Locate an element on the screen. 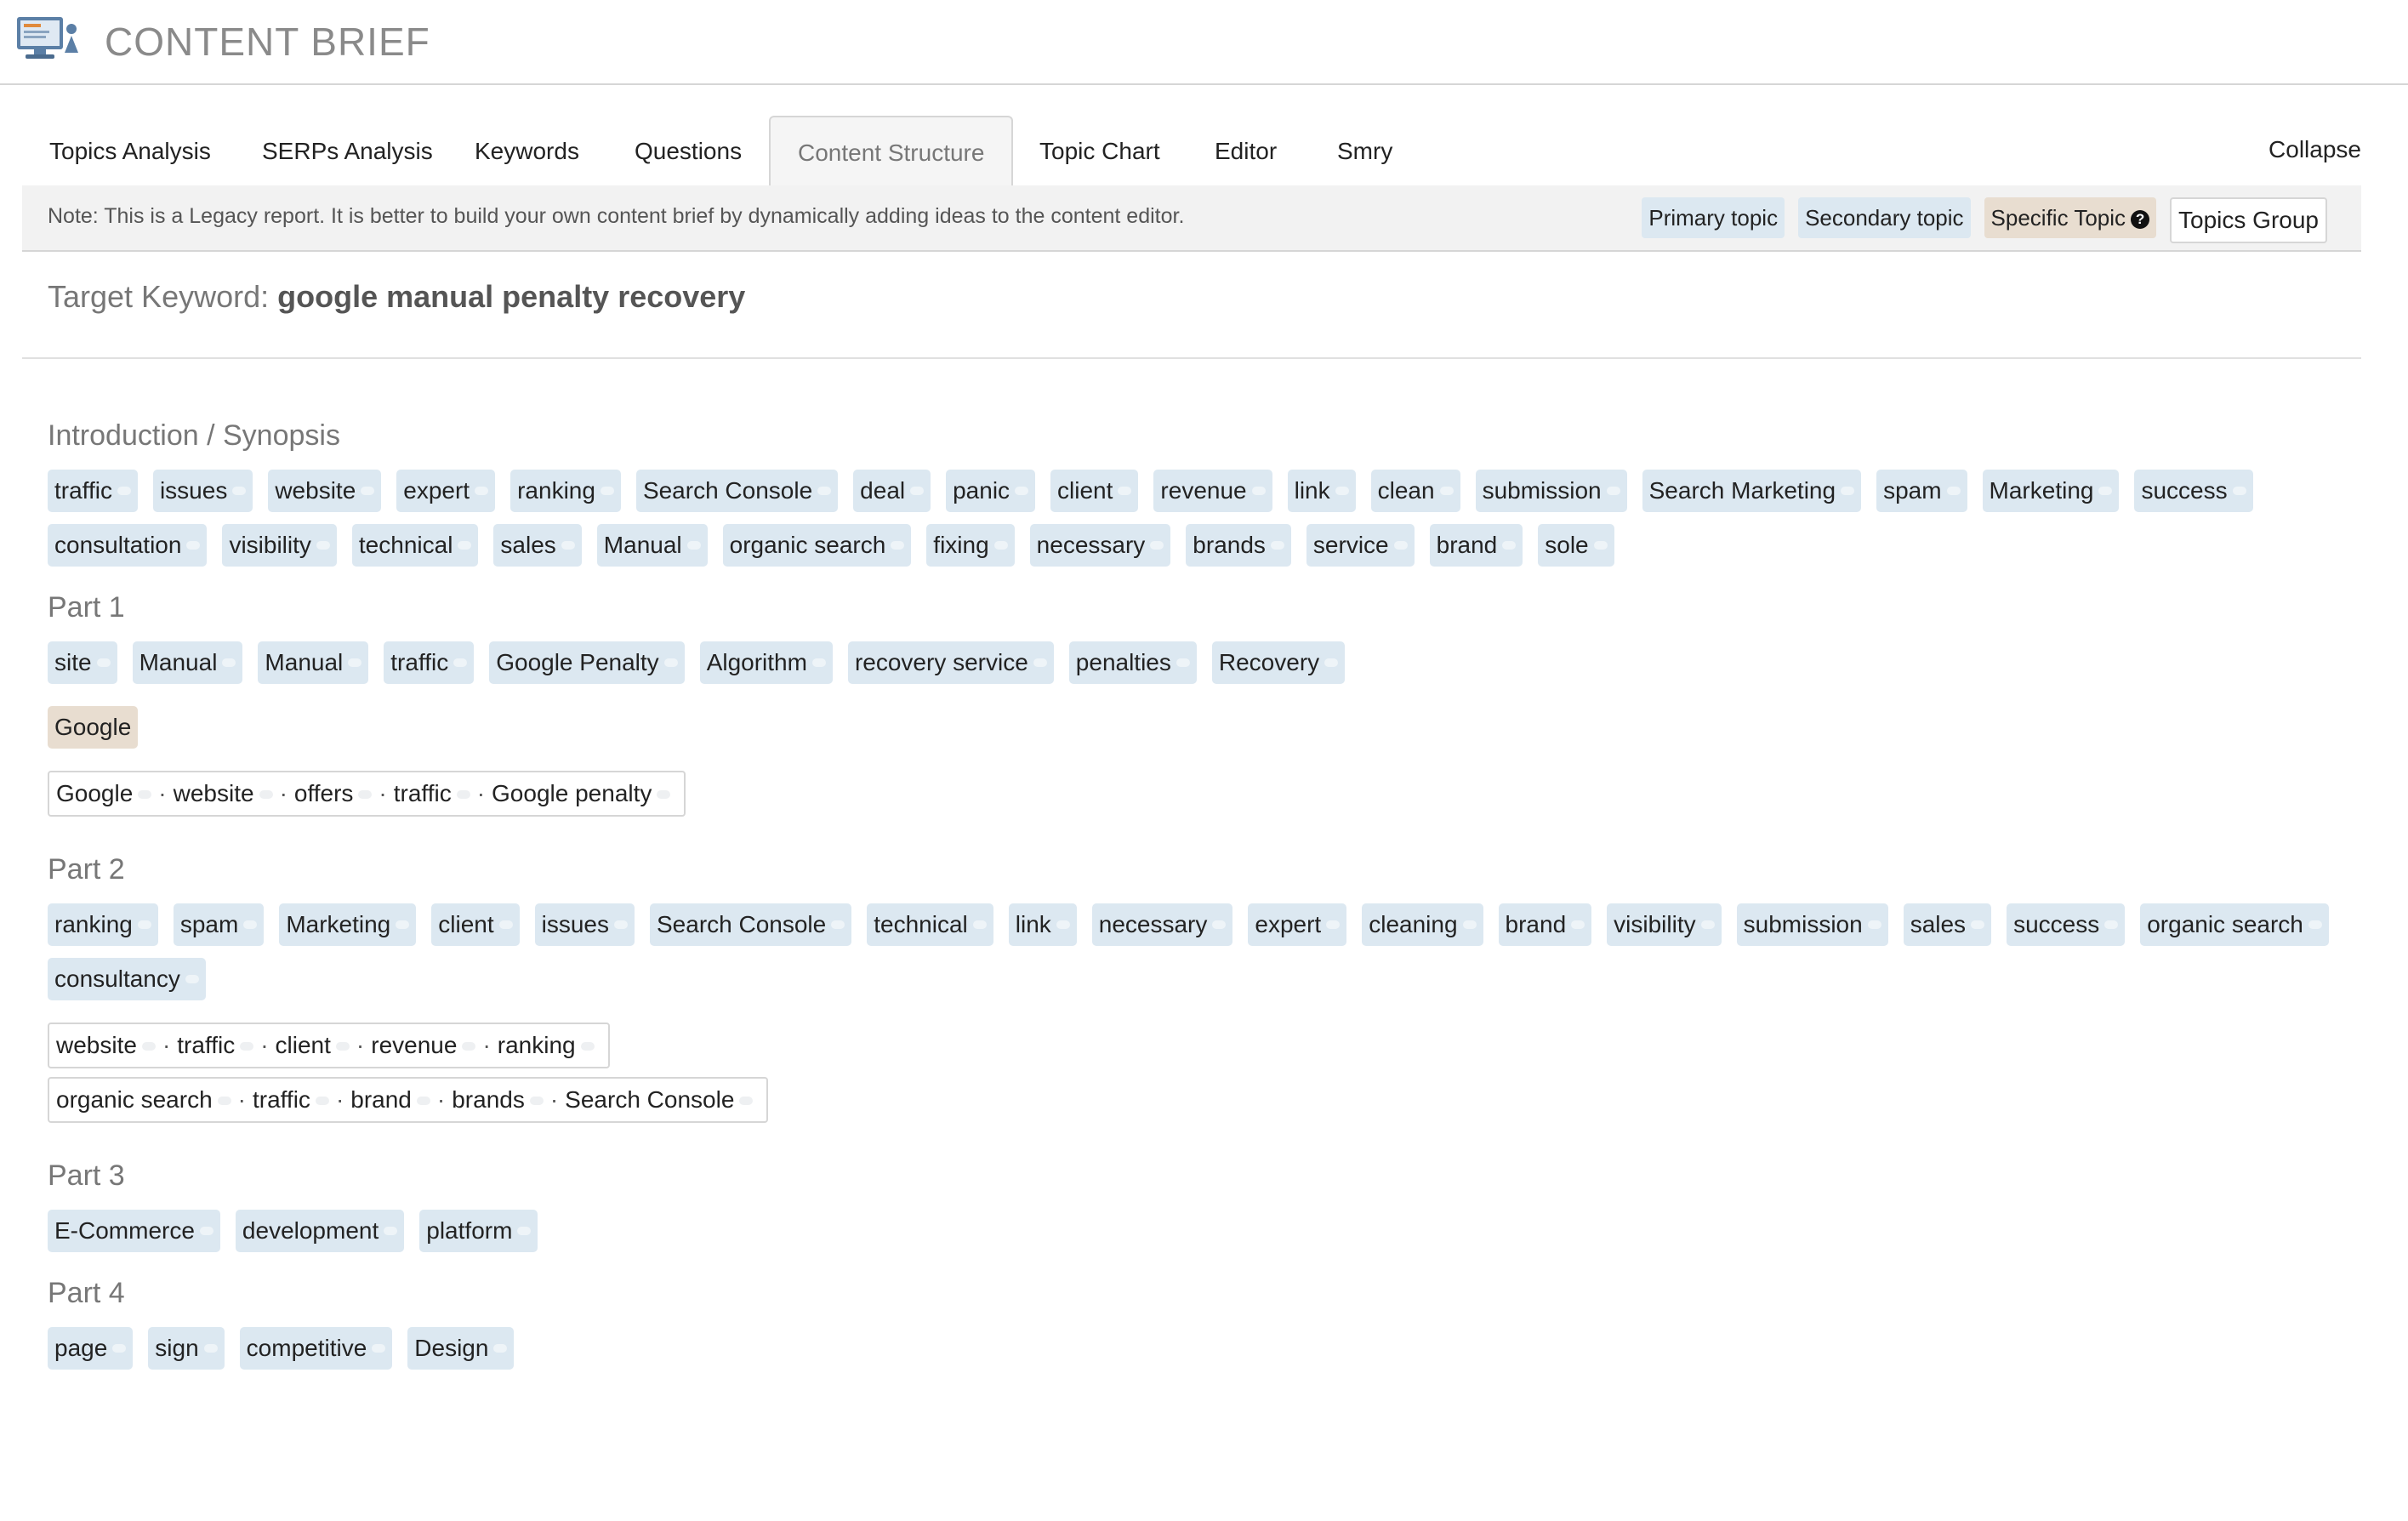  topic-chip: Design is located at coordinates (461, 1348).